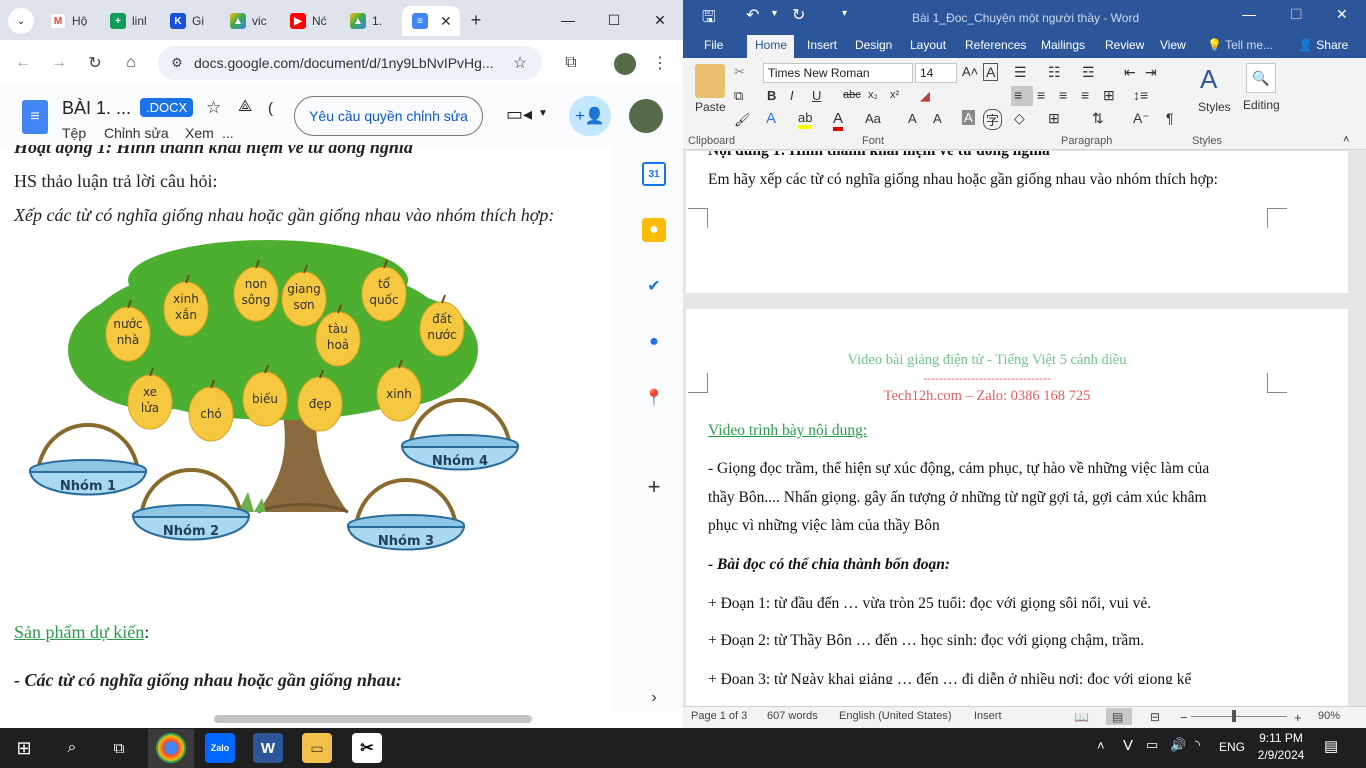 This screenshot has width=1366, height=768. What do you see at coordinates (367, 748) in the screenshot?
I see `capcut-icon: ✂` at bounding box center [367, 748].